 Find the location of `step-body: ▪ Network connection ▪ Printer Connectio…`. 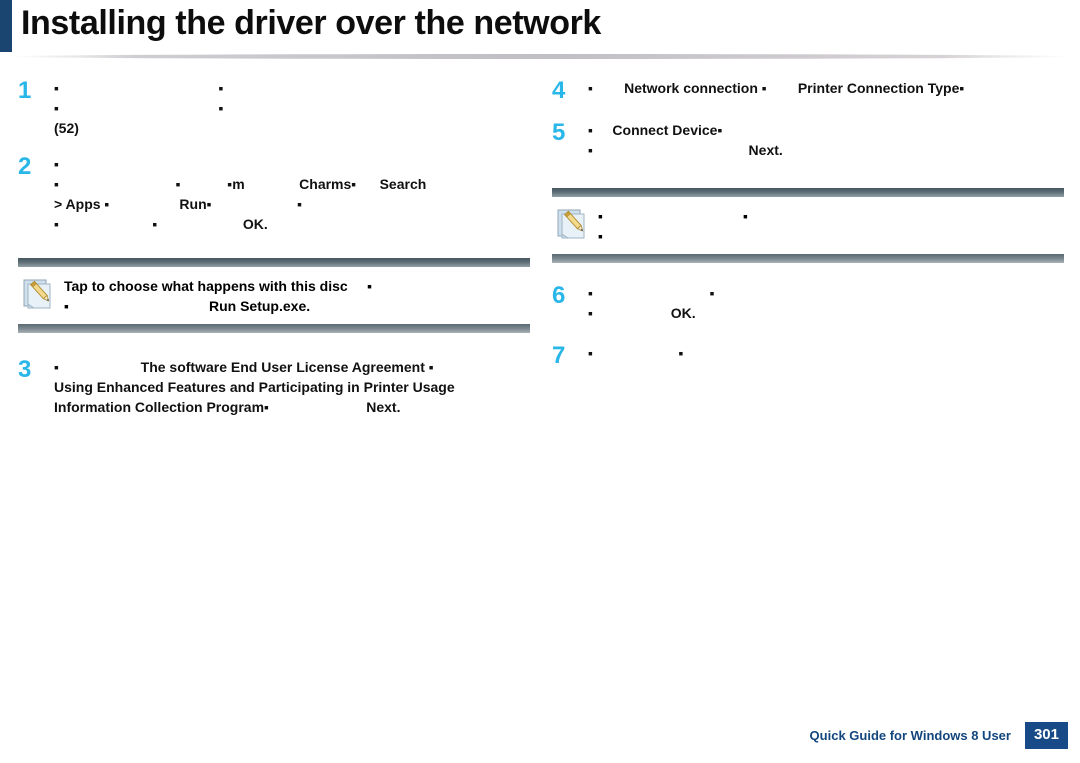

step-body: ▪ Network connection ▪ Printer Connectio… is located at coordinates (826, 88).